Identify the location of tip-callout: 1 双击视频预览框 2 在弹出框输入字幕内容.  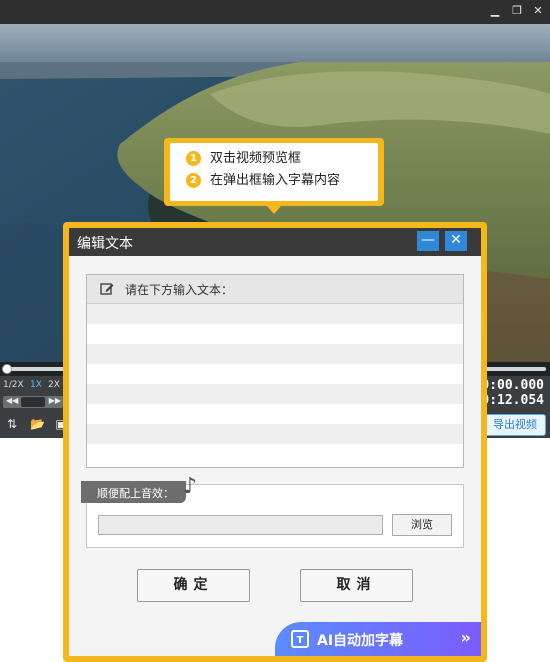
(274, 172).